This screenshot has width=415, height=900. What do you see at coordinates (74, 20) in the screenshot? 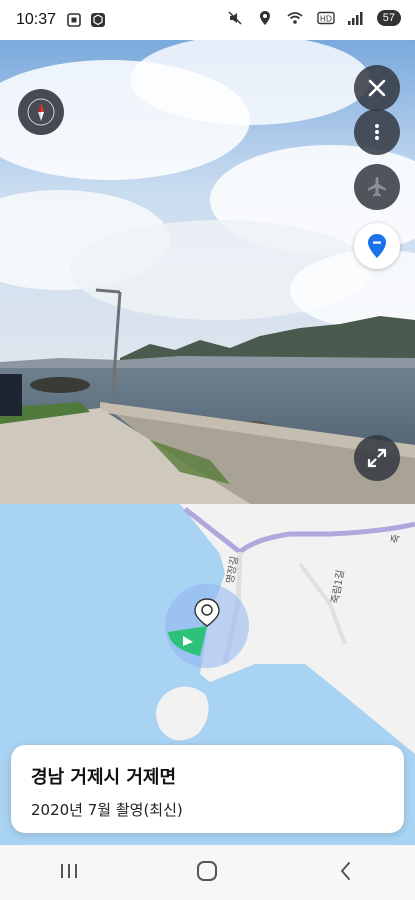
I see `screenshot-icon` at bounding box center [74, 20].